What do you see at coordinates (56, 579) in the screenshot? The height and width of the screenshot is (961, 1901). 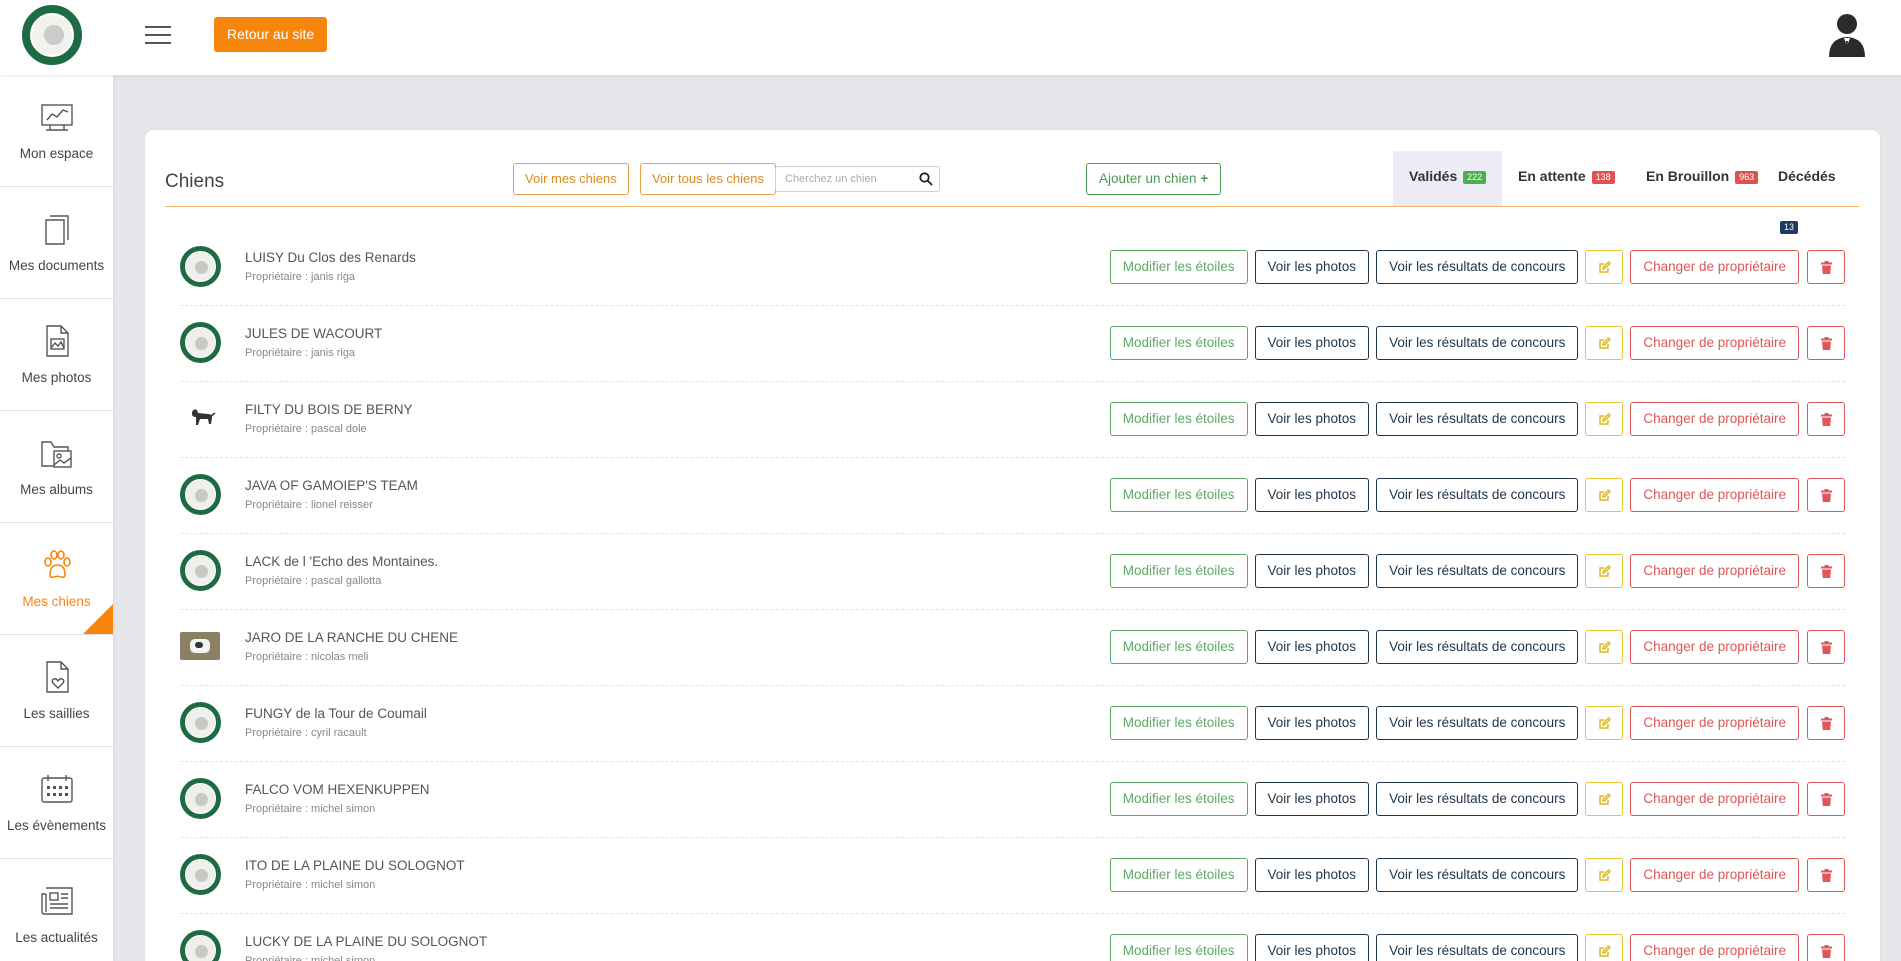 I see `sidebar-item-mes-chiens: Mes chiens` at bounding box center [56, 579].